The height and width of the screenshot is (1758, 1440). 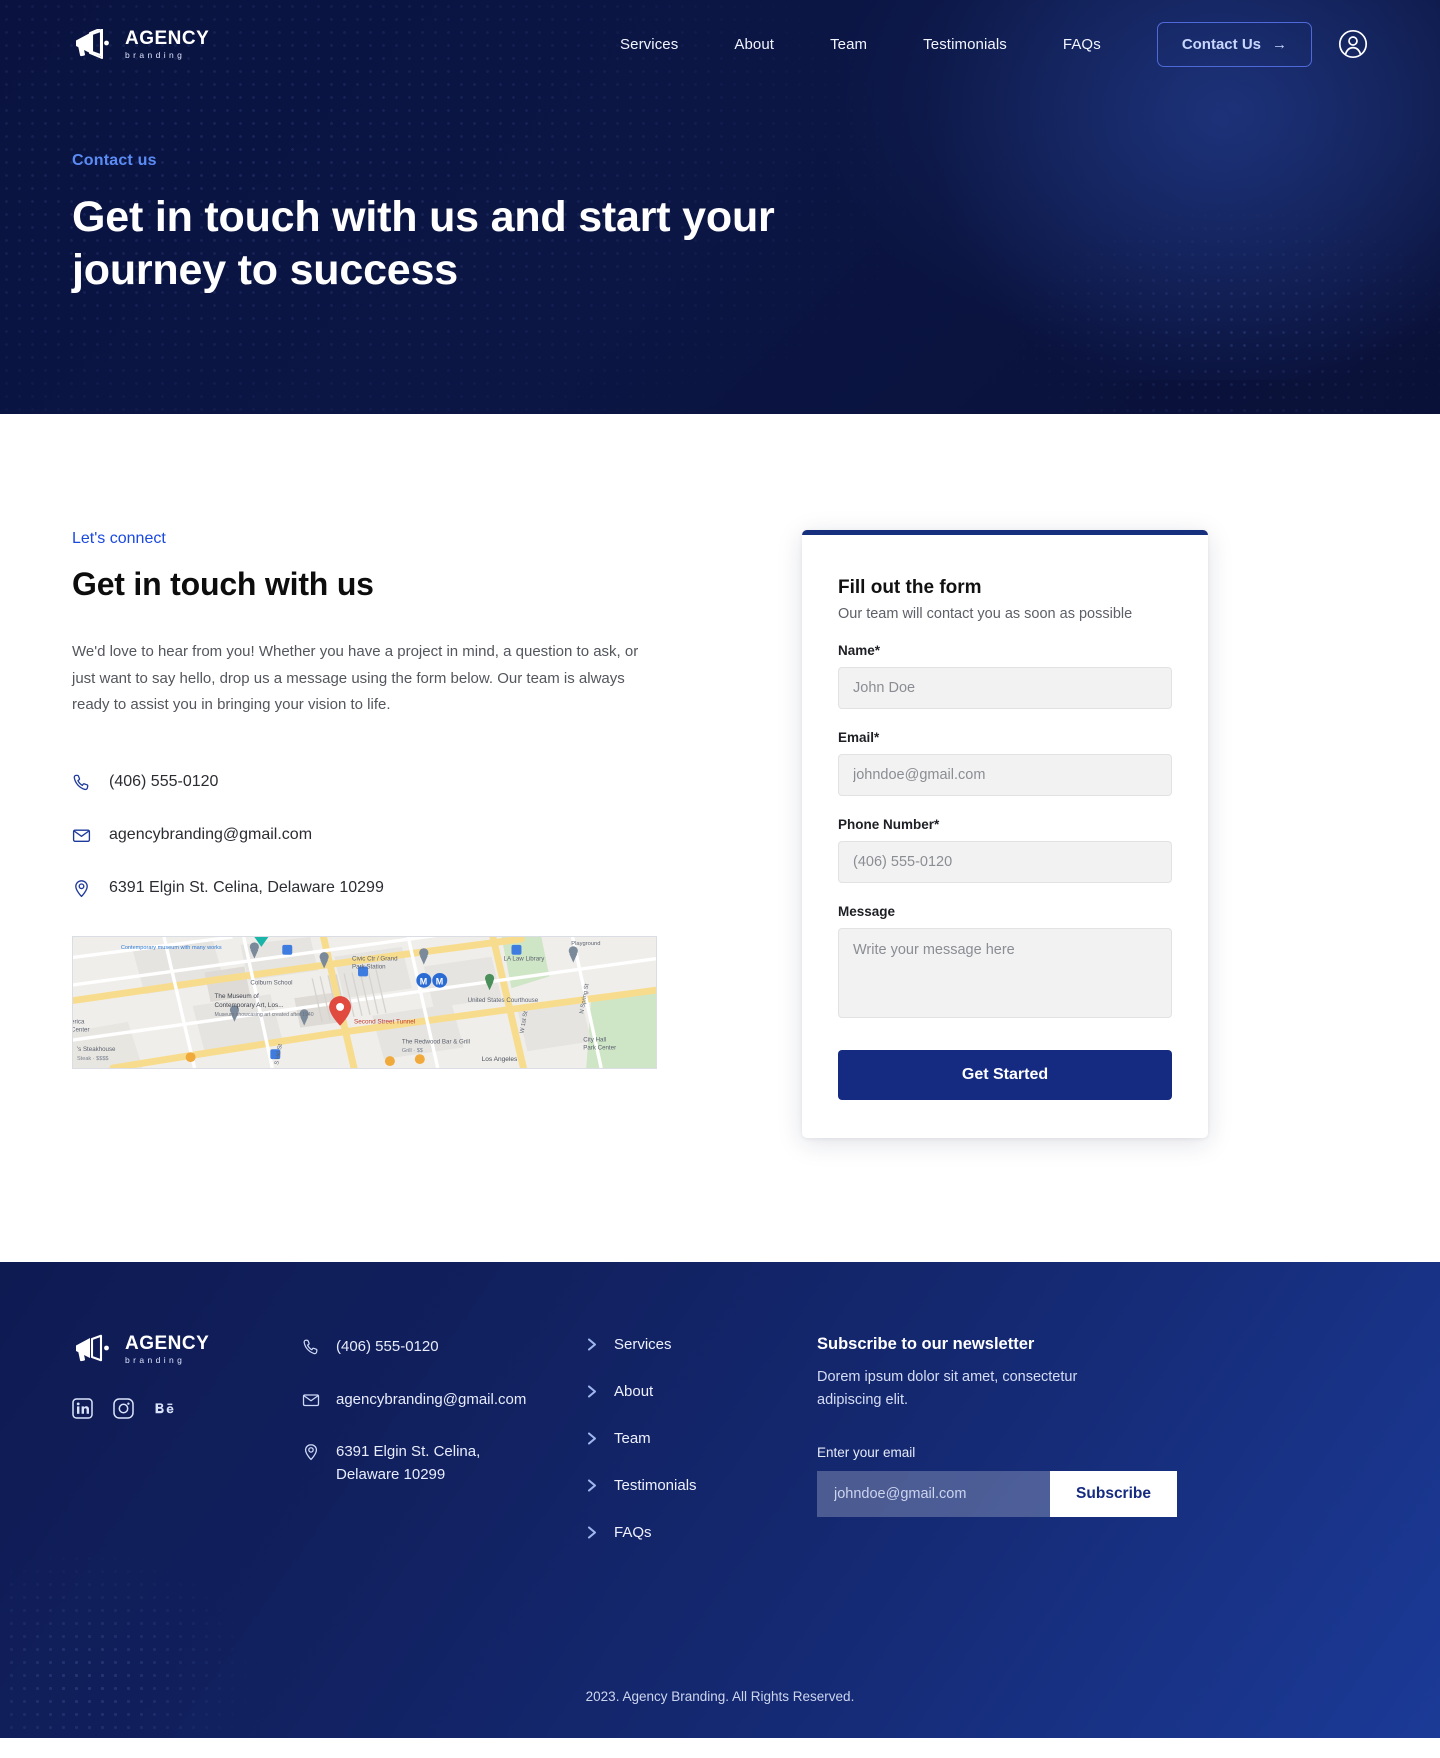 I want to click on subscribe-button: Subscribe, so click(x=1113, y=1494).